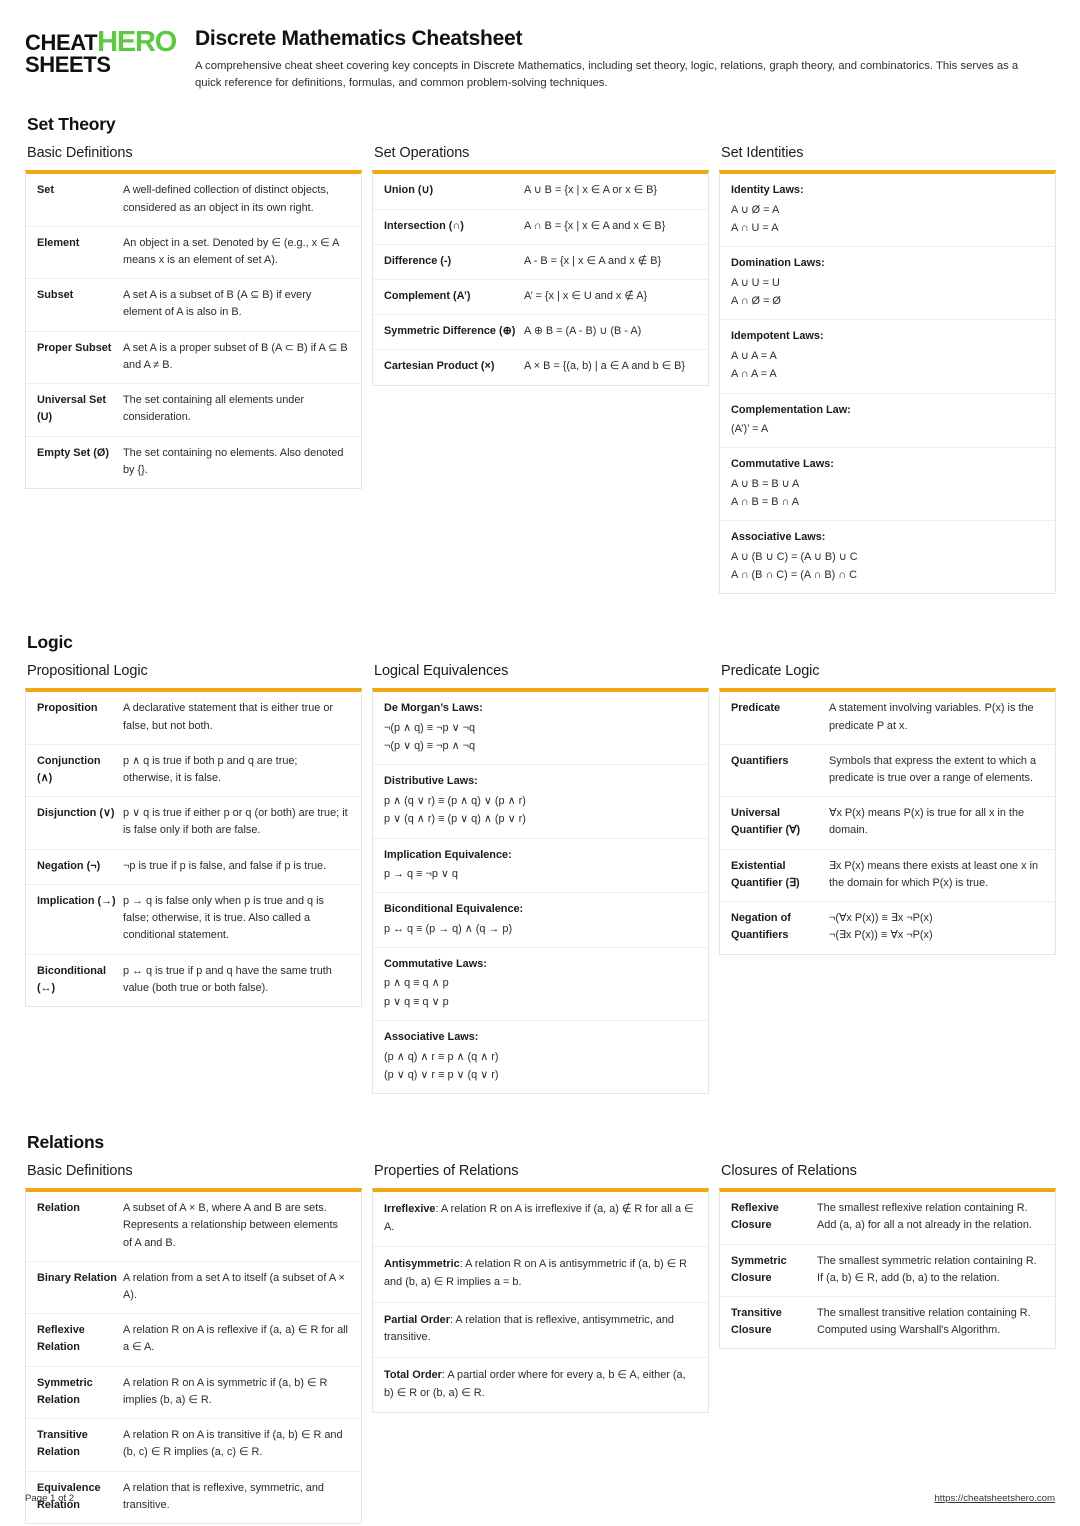 Image resolution: width=1080 pixels, height=1526 pixels. I want to click on card-title: Basic Definitions, so click(80, 153).